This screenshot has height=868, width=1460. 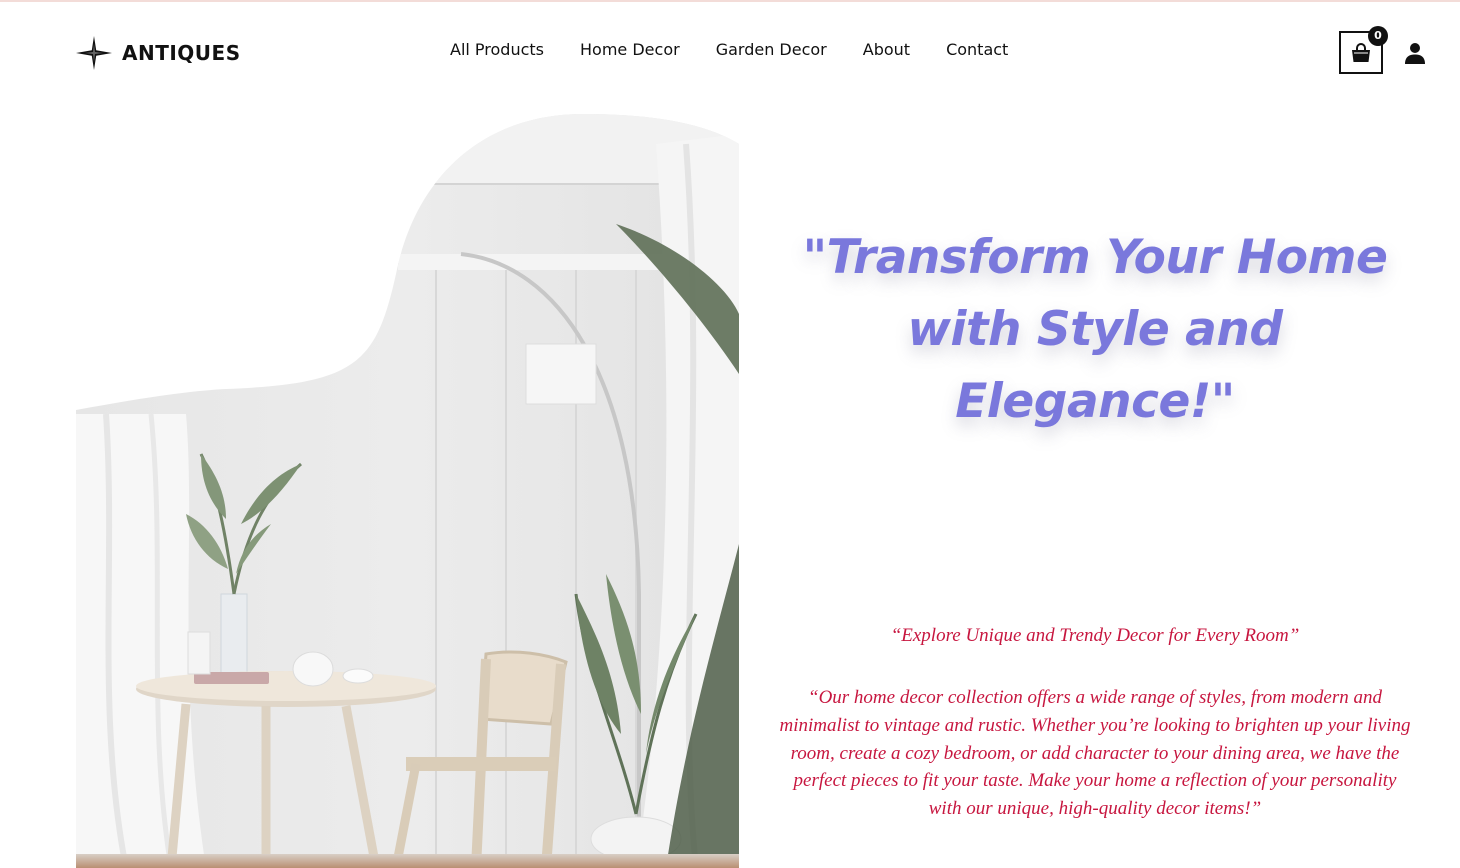 I want to click on four-point-star-icon, so click(x=94, y=53).